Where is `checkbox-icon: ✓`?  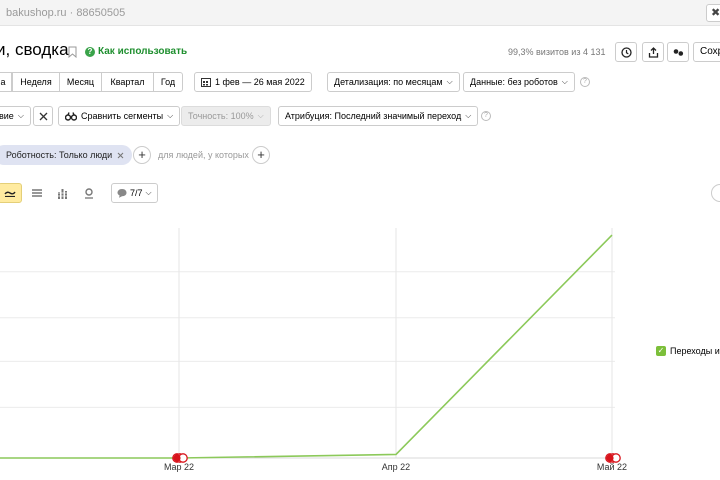
checkbox-icon: ✓ is located at coordinates (661, 351).